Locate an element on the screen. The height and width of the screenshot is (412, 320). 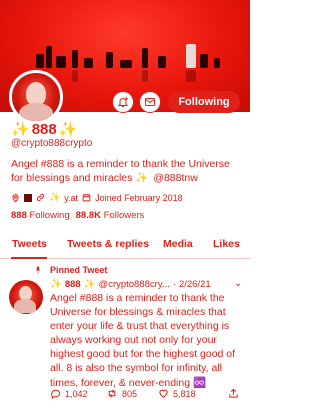
follow-counts: 888 Following 88.8K Followers is located at coordinates (77, 215).